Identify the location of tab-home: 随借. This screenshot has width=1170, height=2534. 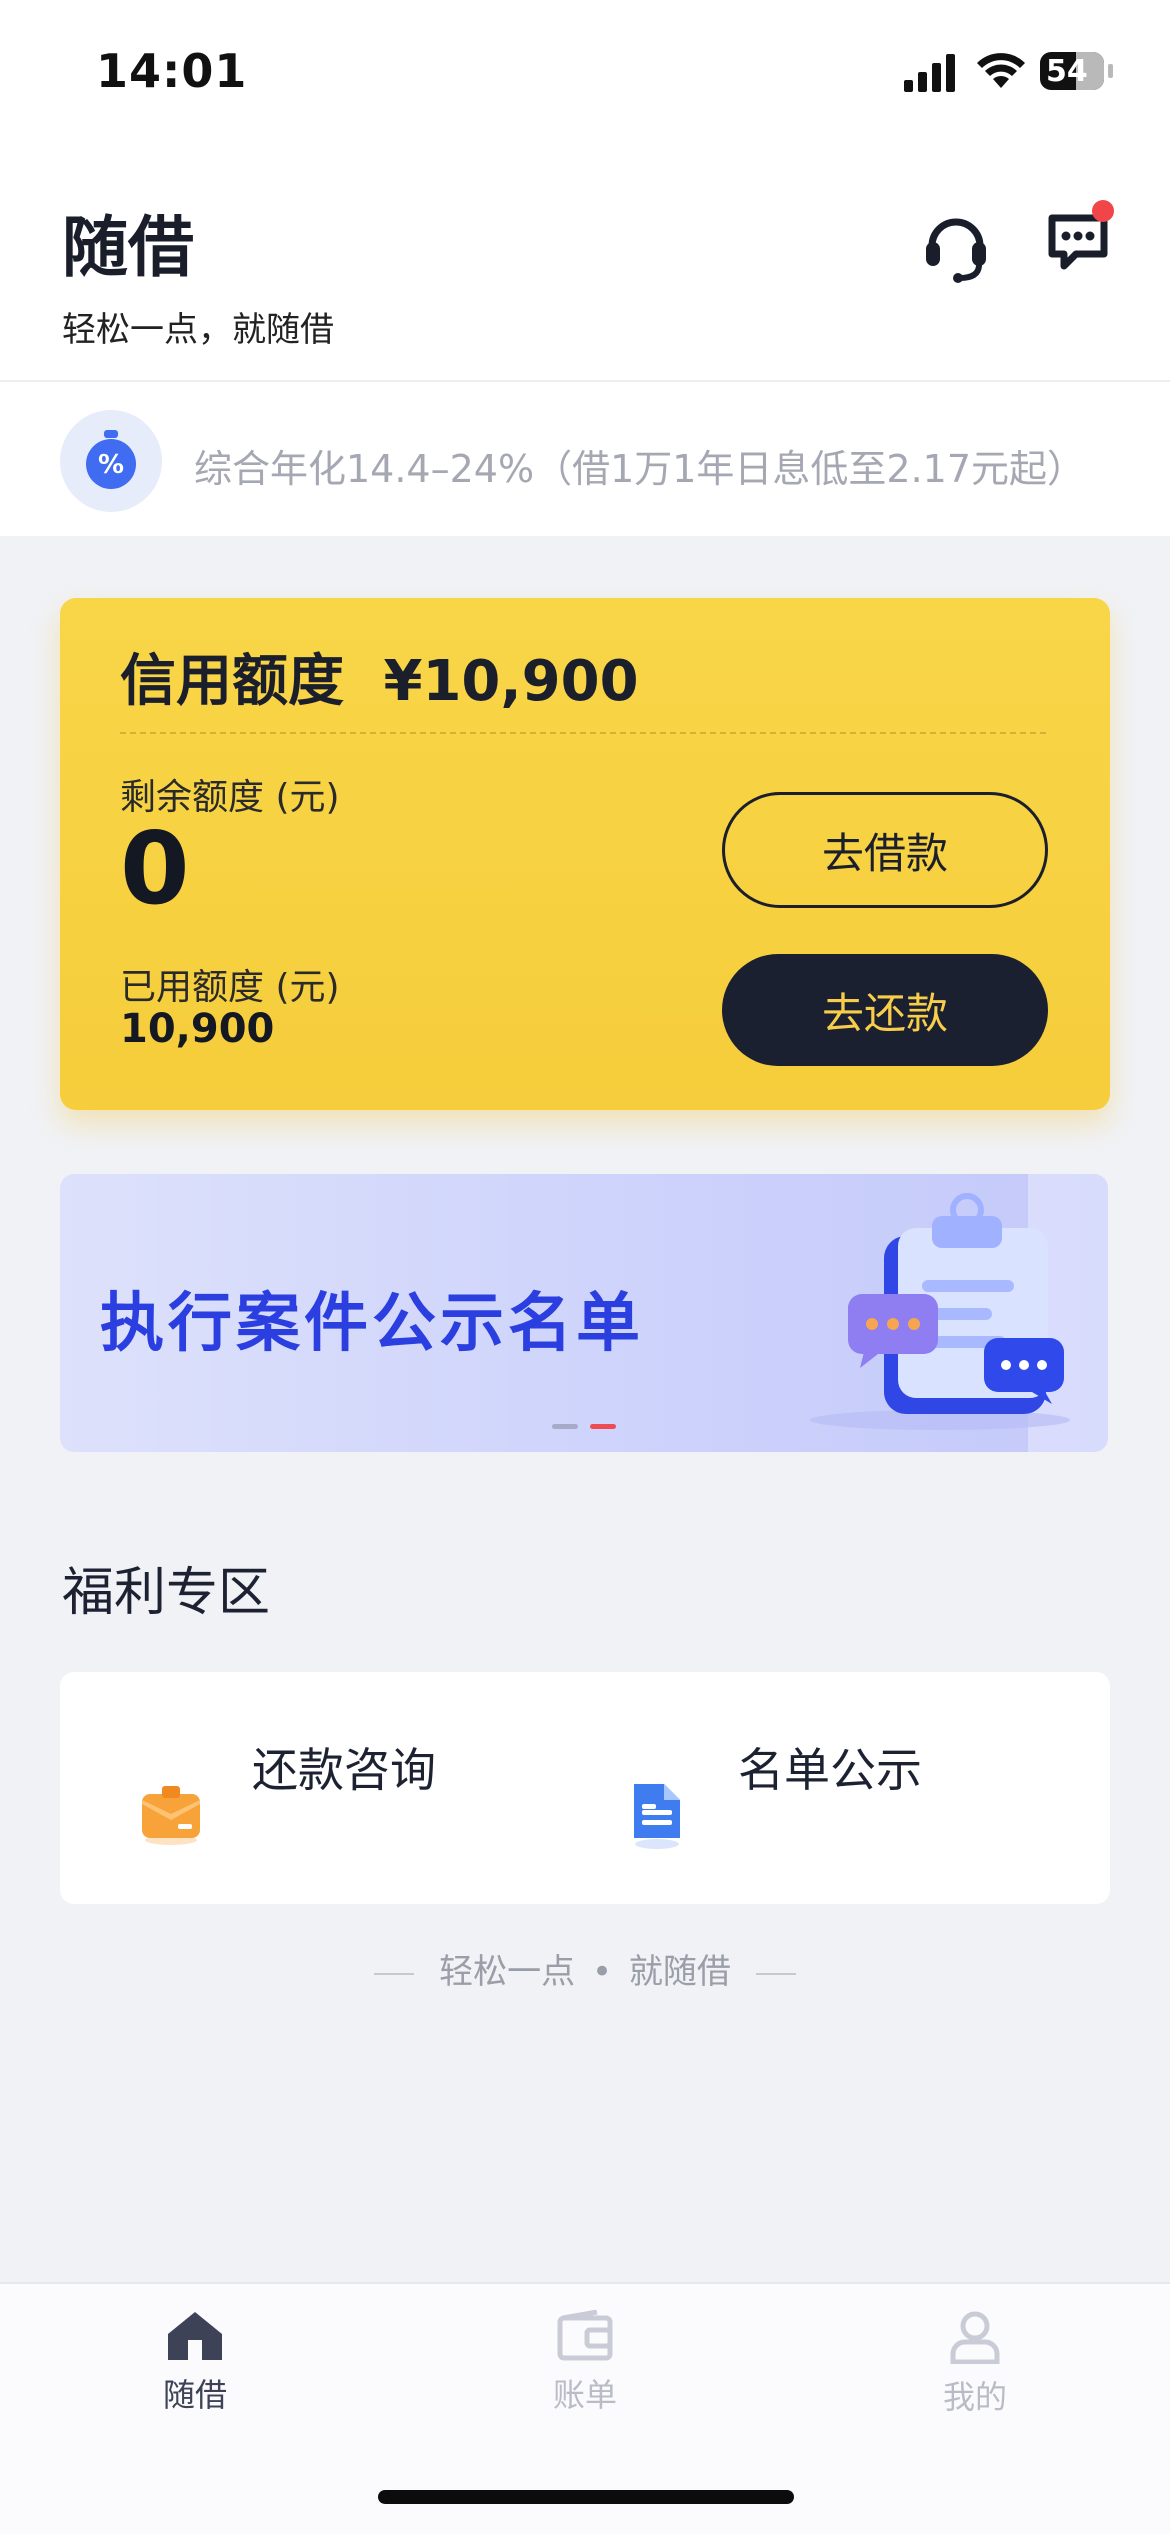
(195, 2369).